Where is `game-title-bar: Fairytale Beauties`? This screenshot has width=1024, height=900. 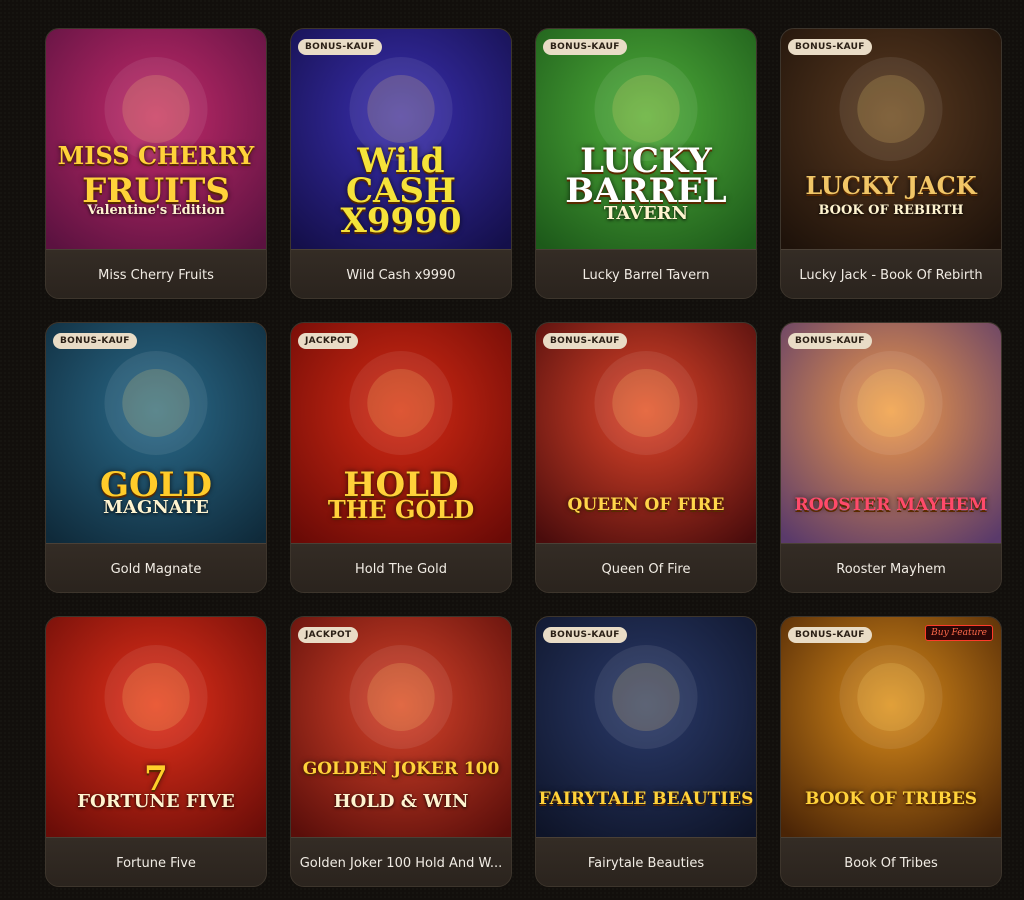 game-title-bar: Fairytale Beauties is located at coordinates (646, 861).